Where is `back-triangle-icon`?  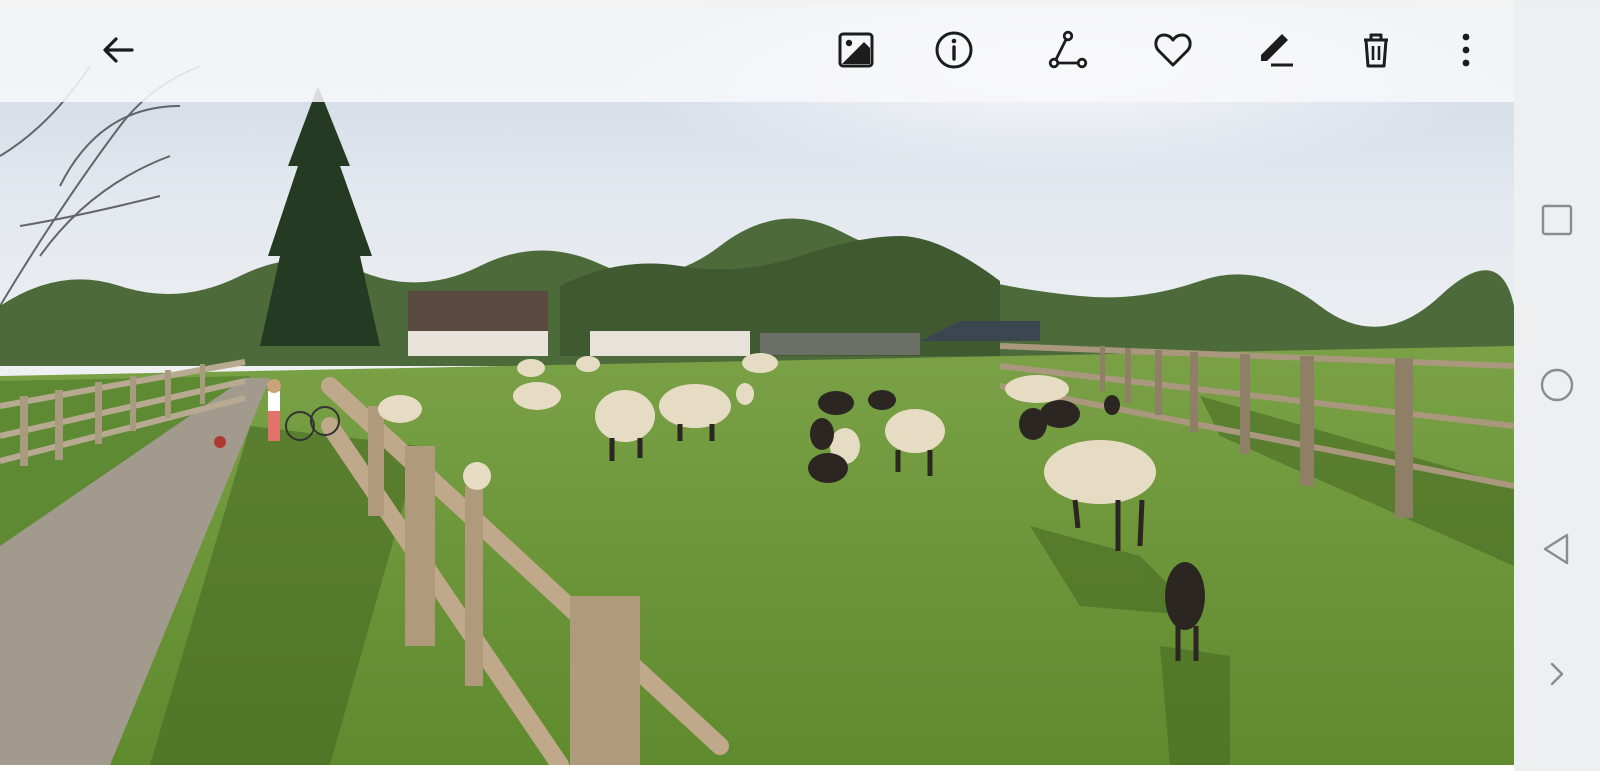
back-triangle-icon is located at coordinates (1556, 549).